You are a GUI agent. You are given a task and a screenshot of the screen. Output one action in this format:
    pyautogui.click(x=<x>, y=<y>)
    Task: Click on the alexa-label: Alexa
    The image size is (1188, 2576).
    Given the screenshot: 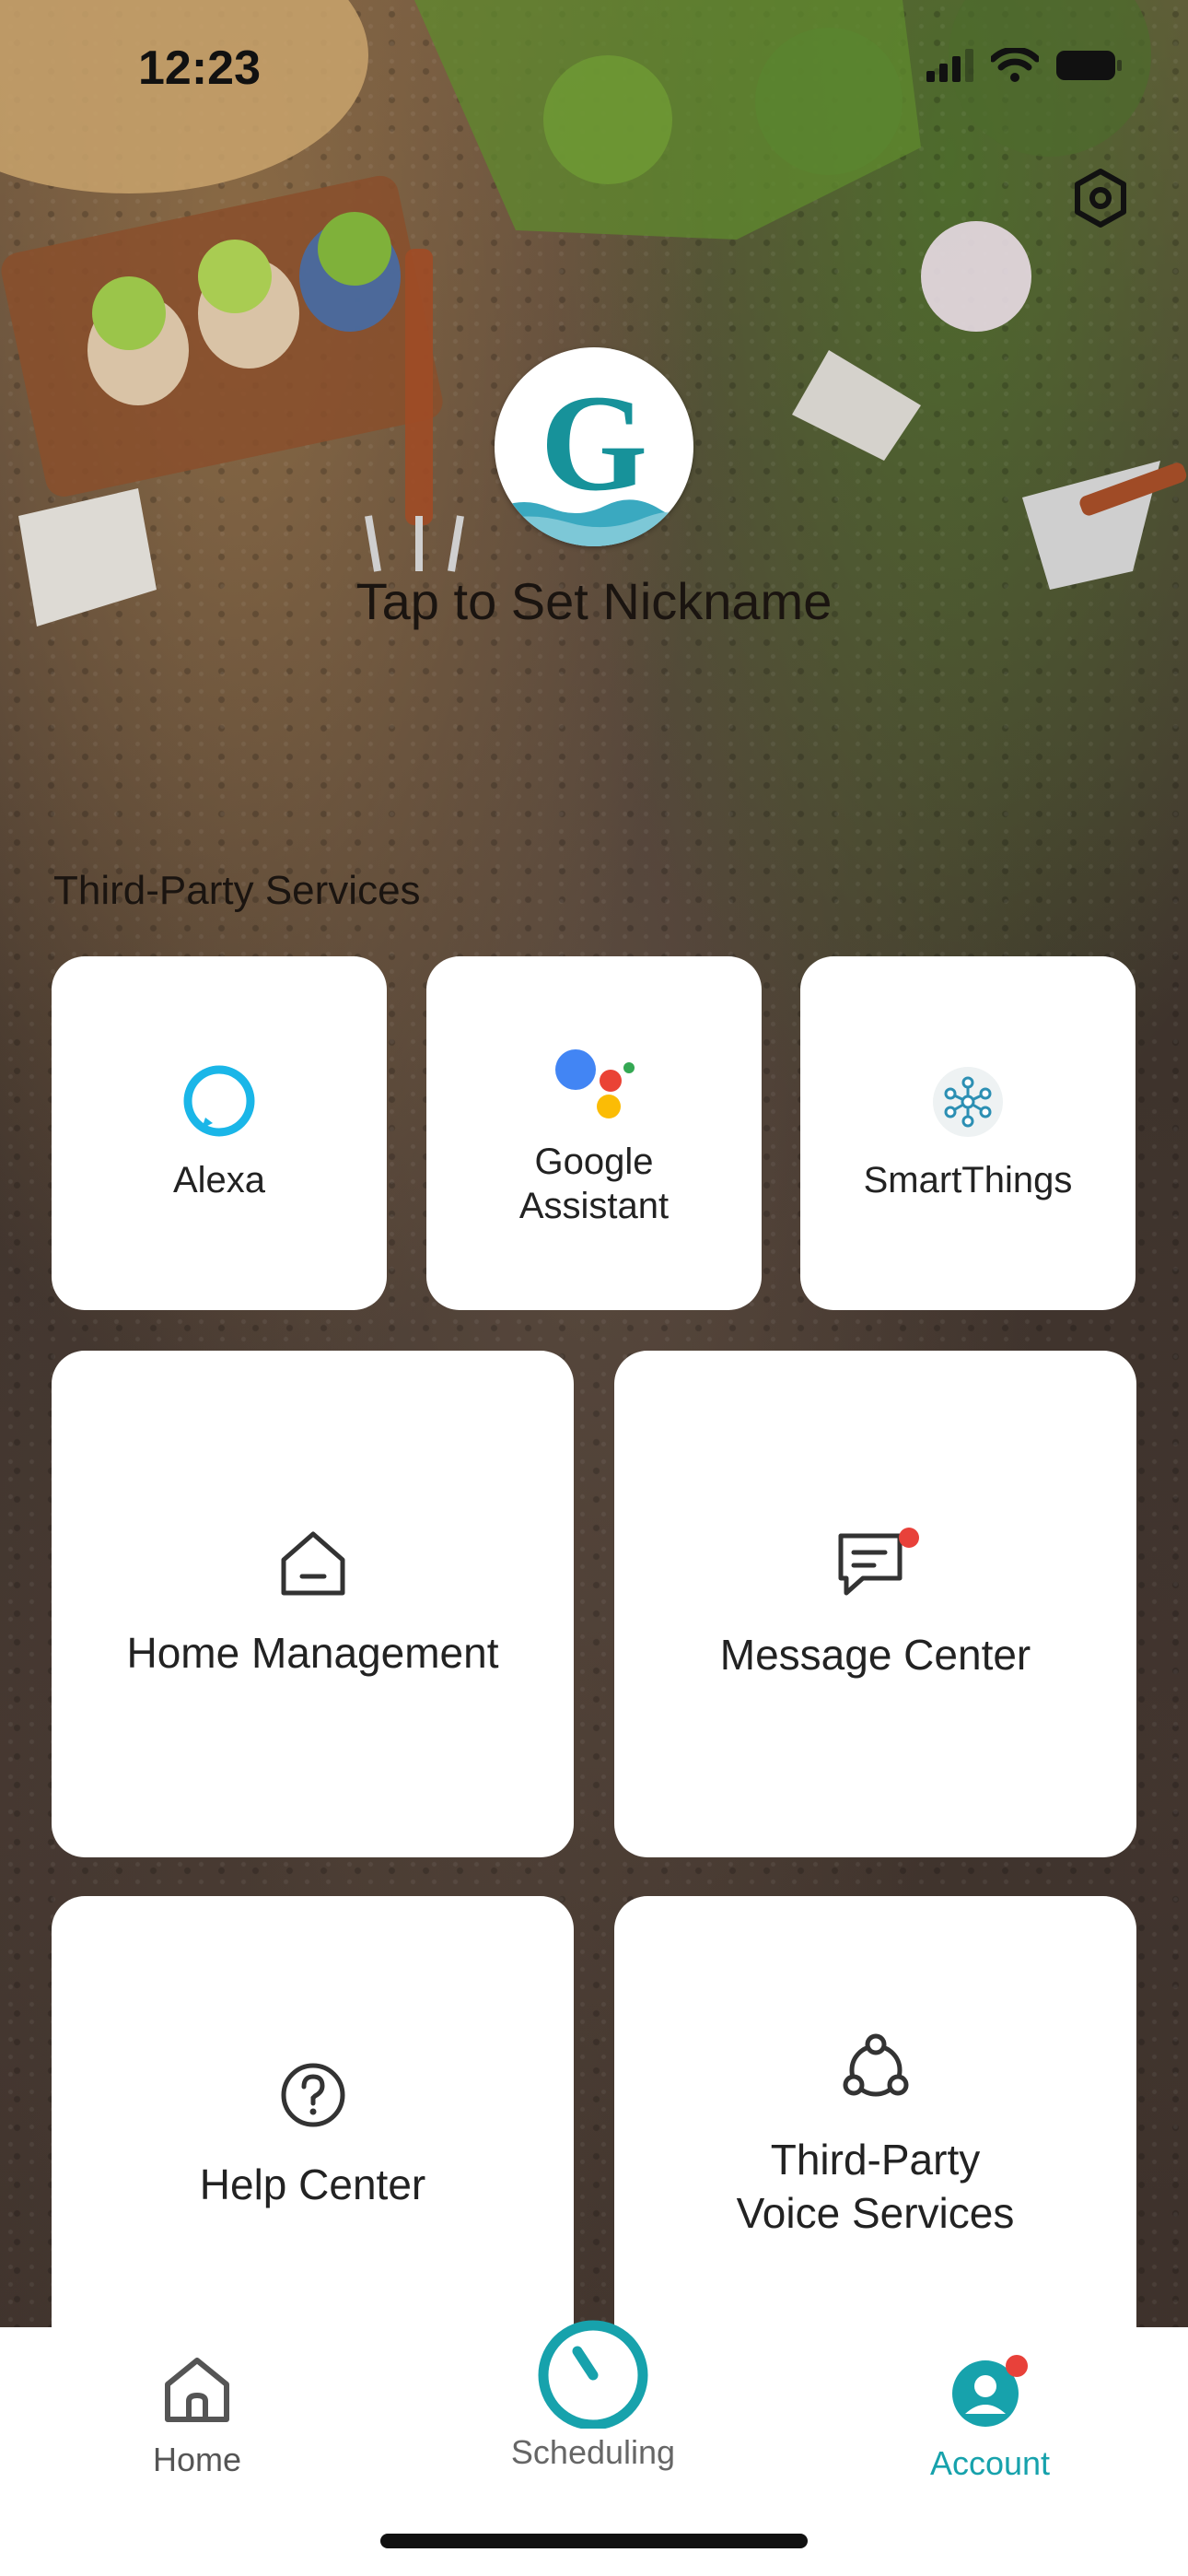 What is the action you would take?
    pyautogui.click(x=219, y=1180)
    